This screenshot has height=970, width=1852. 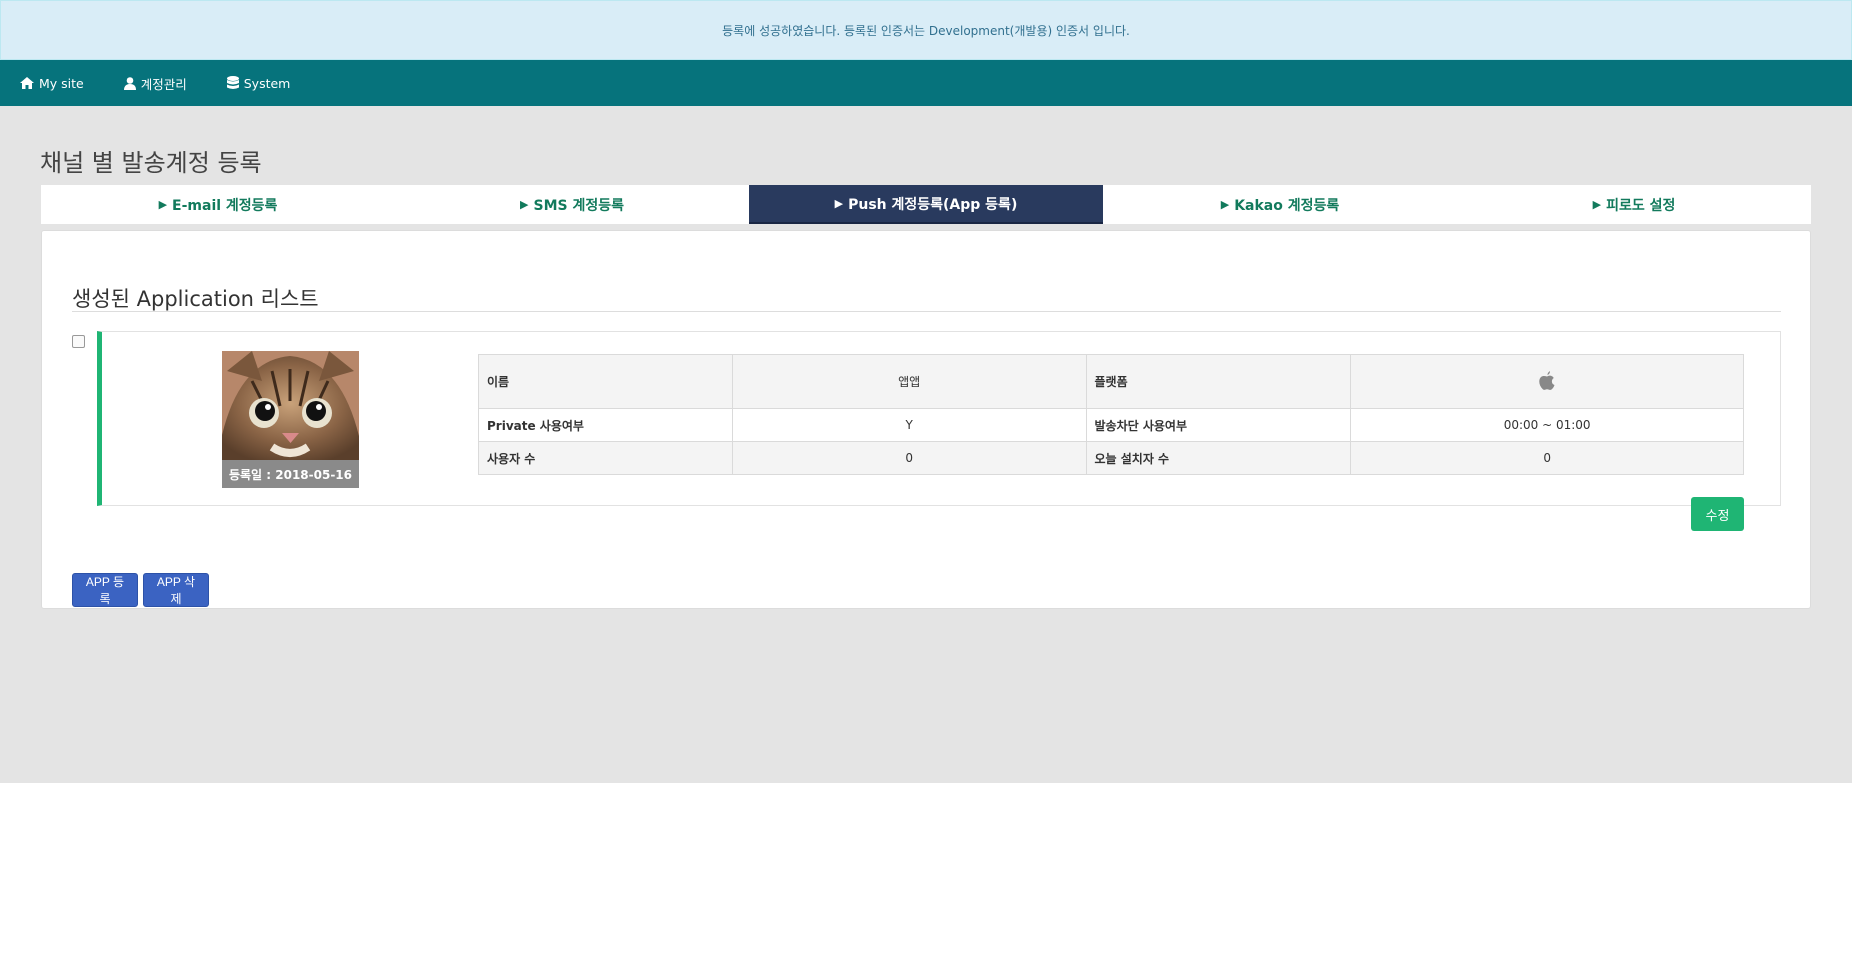 I want to click on home-icon, so click(x=27, y=83).